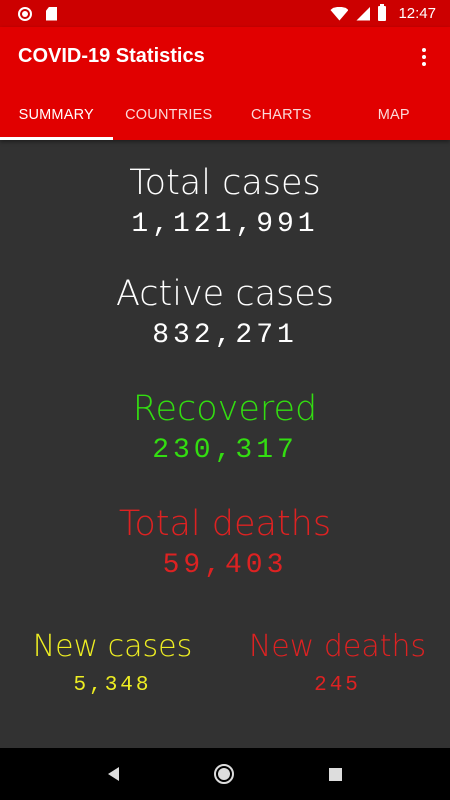 This screenshot has width=450, height=800. I want to click on total-cases-label: Total cases, so click(225, 183).